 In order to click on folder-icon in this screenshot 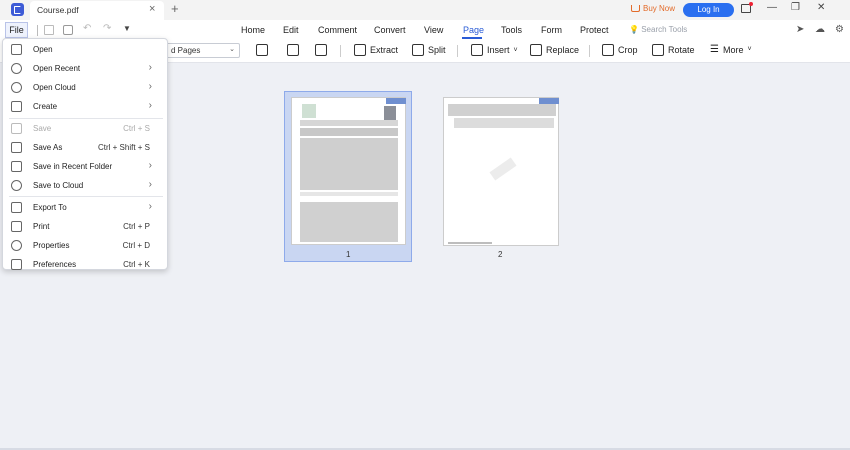, I will do `click(16, 166)`.